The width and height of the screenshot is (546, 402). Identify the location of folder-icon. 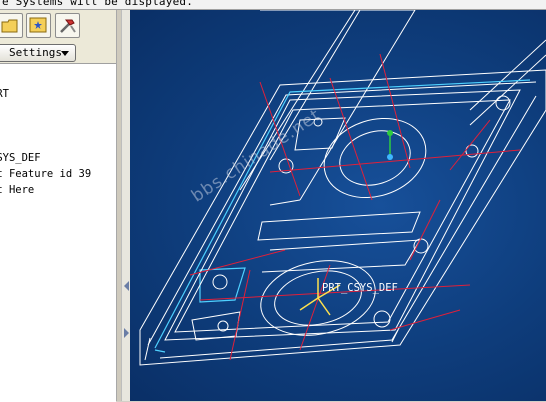
(9, 26).